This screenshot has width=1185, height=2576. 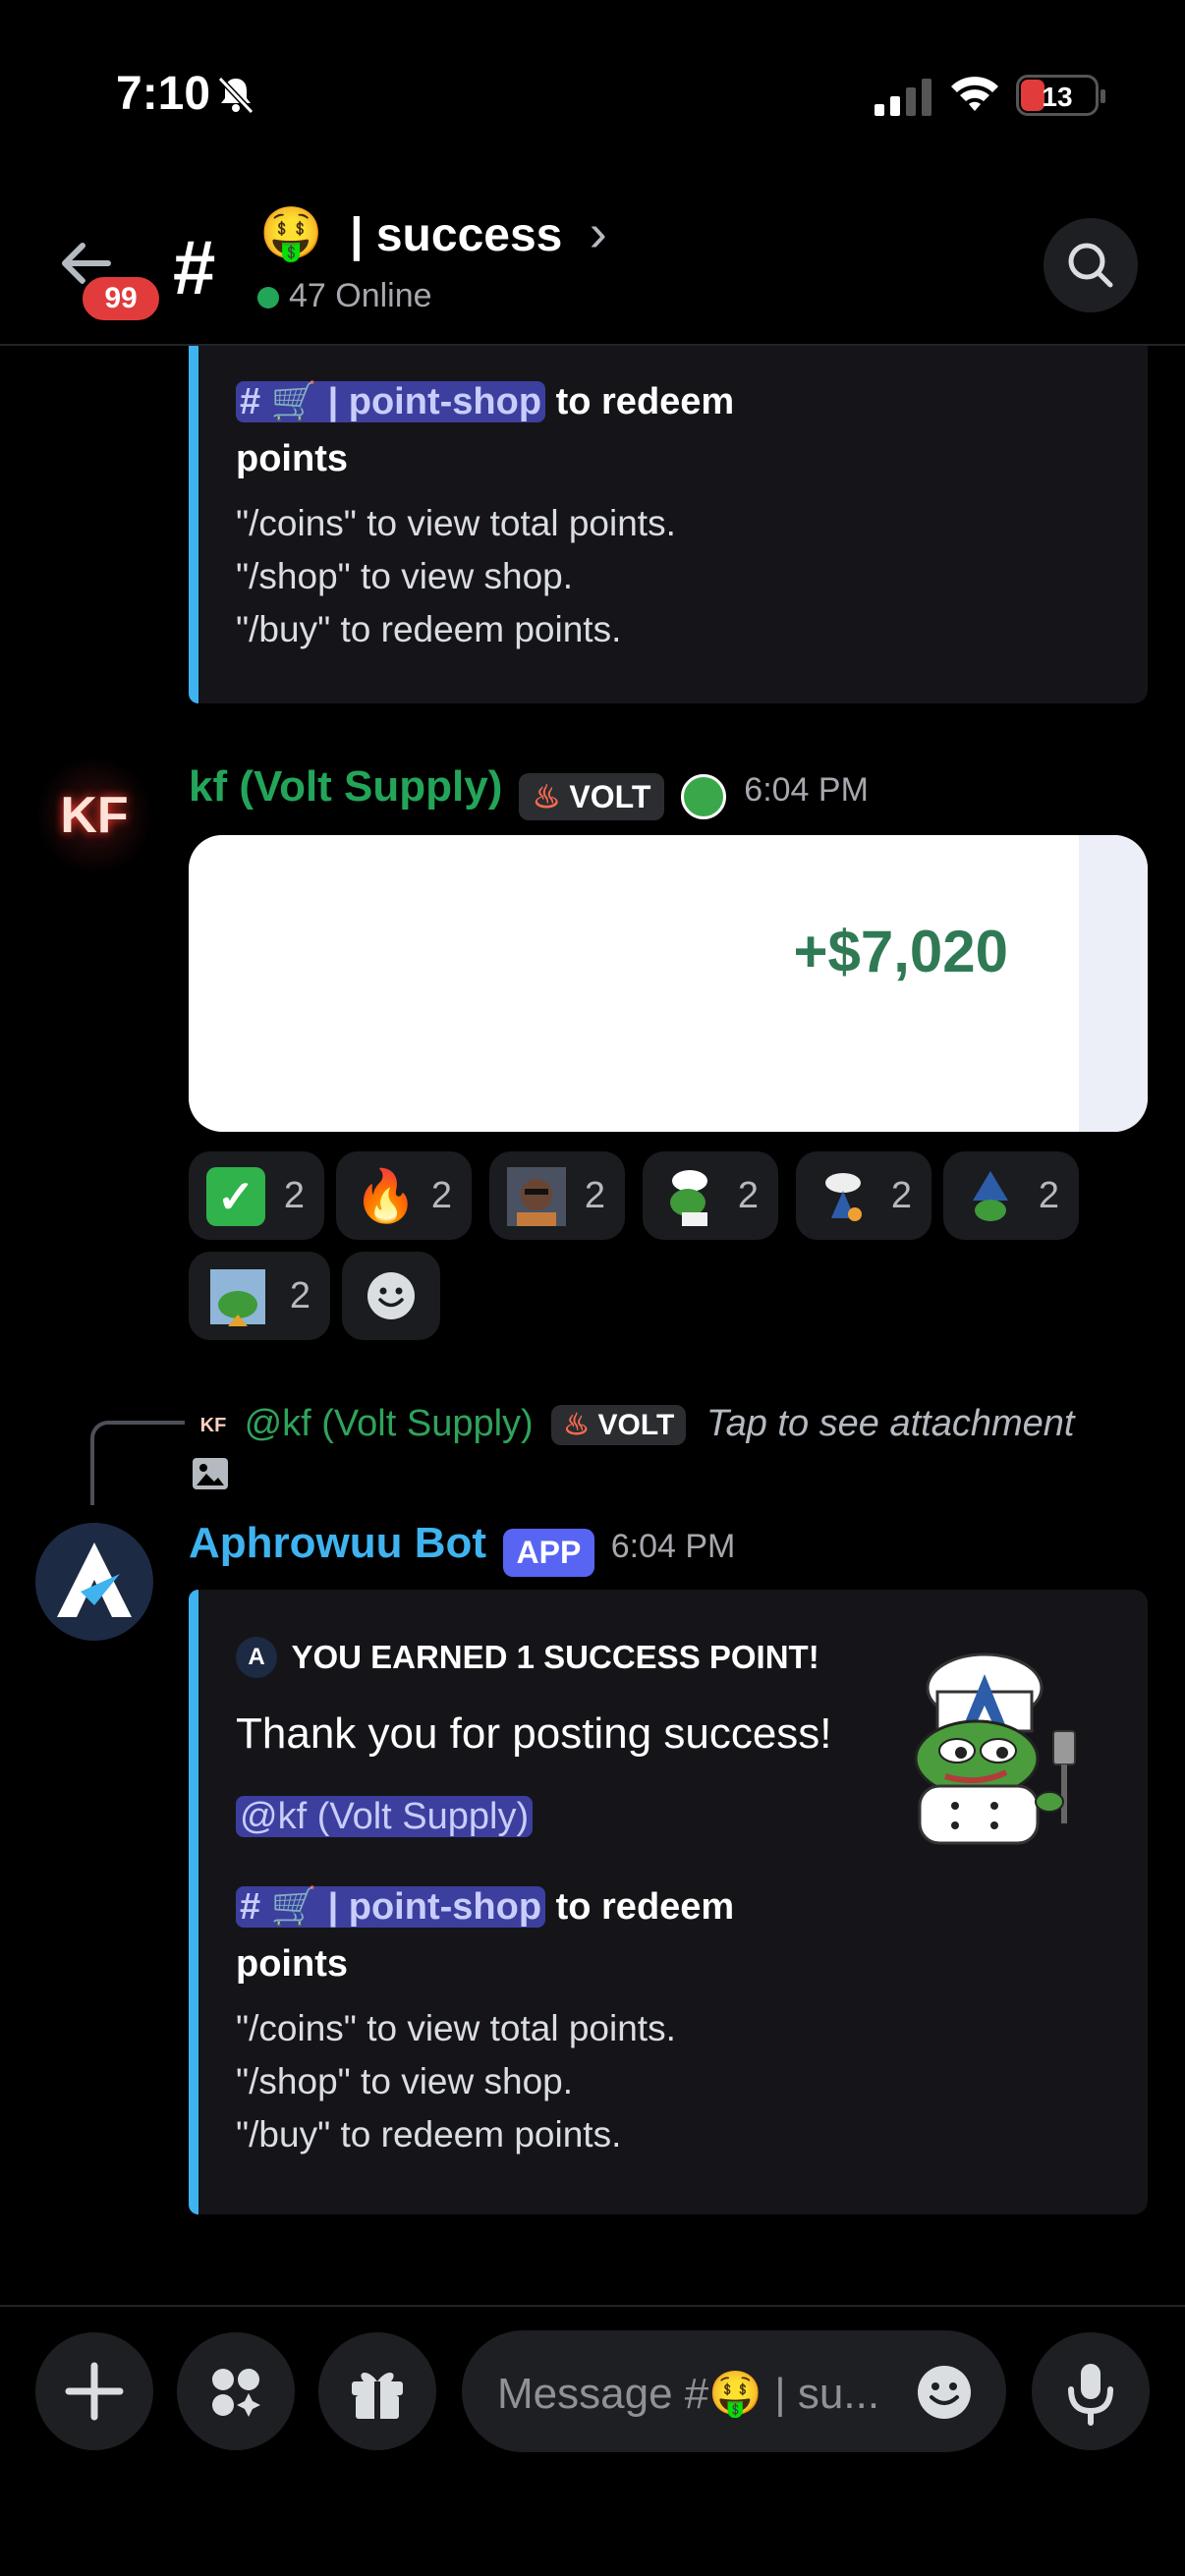 I want to click on apps-icon, so click(x=236, y=2393).